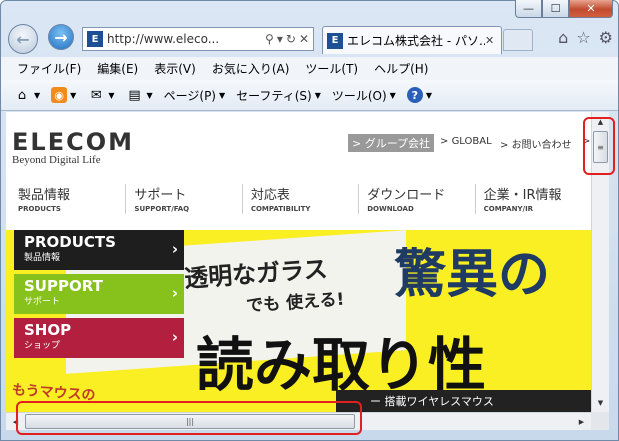  I want to click on tab-elecom: E エレコム株式会社 - パソ... ✕, so click(412, 40).